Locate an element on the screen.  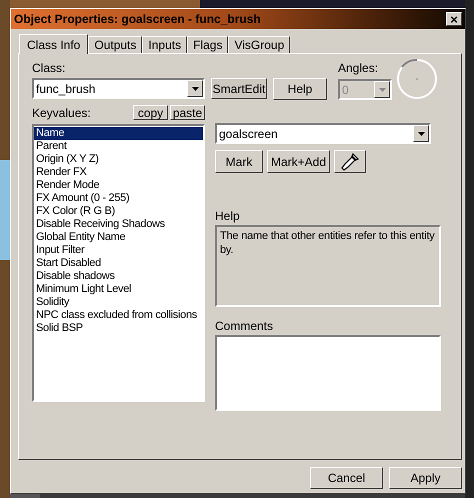
list-item: Disable Receiving Shadows is located at coordinates (118, 224).